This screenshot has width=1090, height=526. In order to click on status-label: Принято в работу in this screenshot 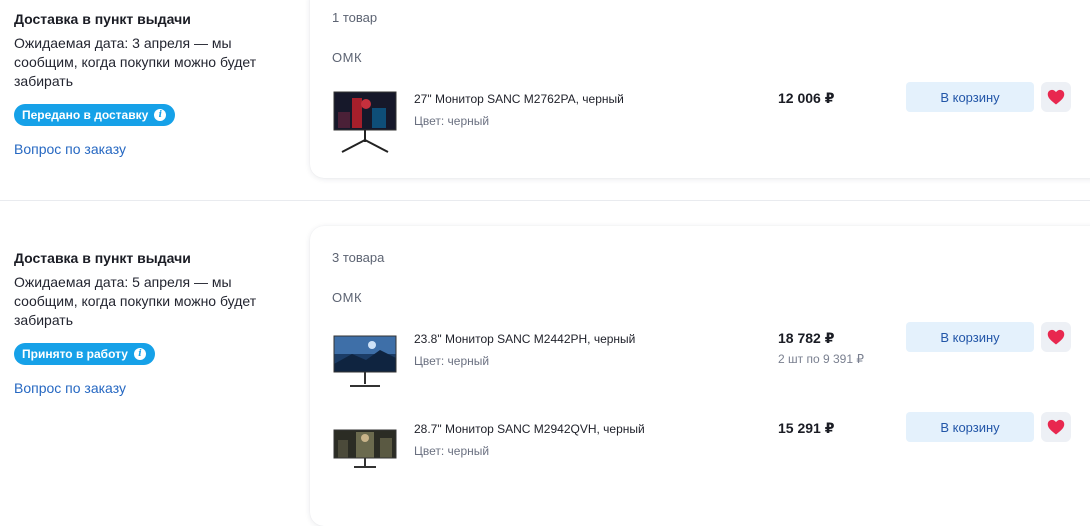, I will do `click(75, 354)`.